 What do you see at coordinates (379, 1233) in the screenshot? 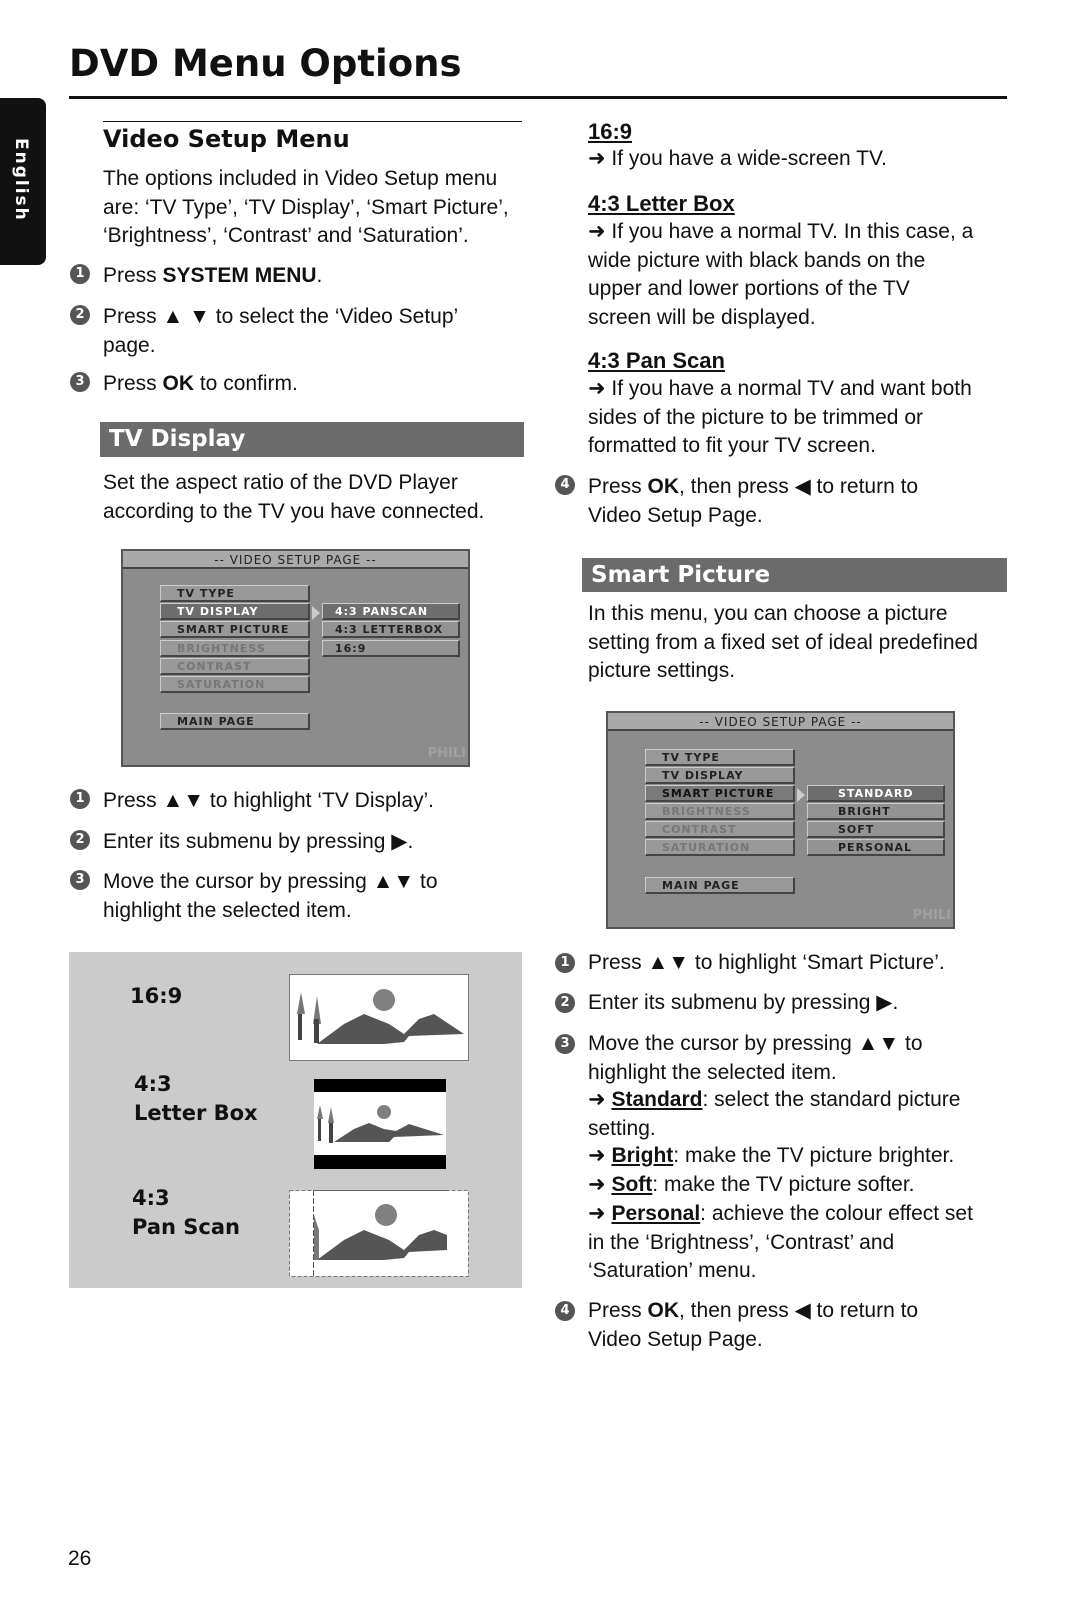
I see `panscan-picture` at bounding box center [379, 1233].